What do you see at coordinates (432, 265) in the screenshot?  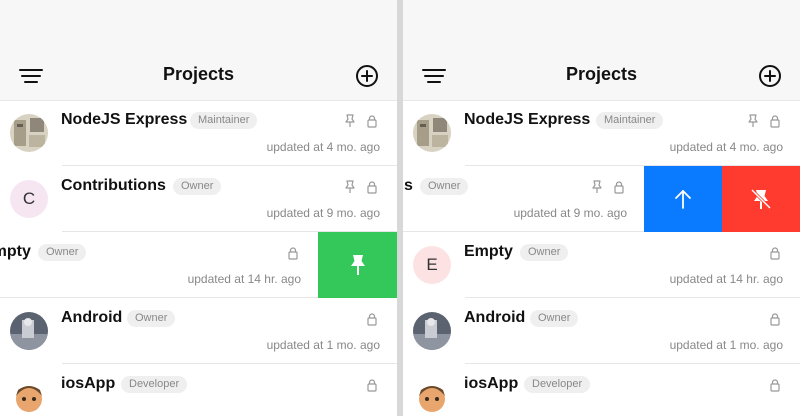 I see `project-avatar-letter: E` at bounding box center [432, 265].